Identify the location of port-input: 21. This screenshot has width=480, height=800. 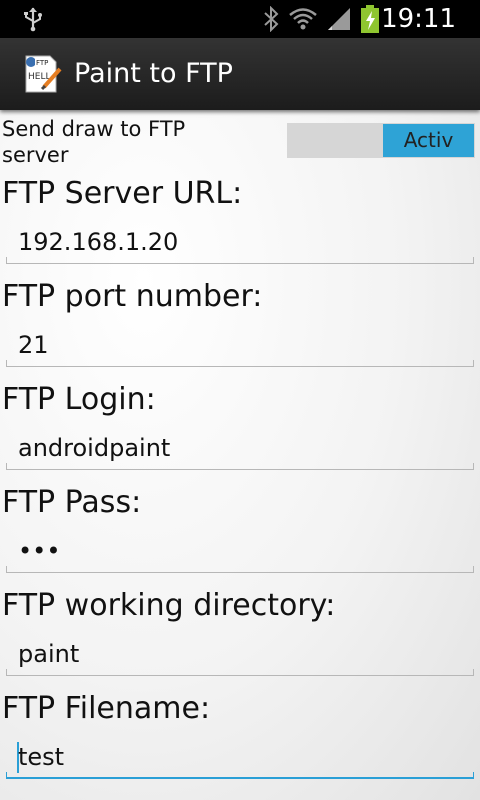
(240, 345).